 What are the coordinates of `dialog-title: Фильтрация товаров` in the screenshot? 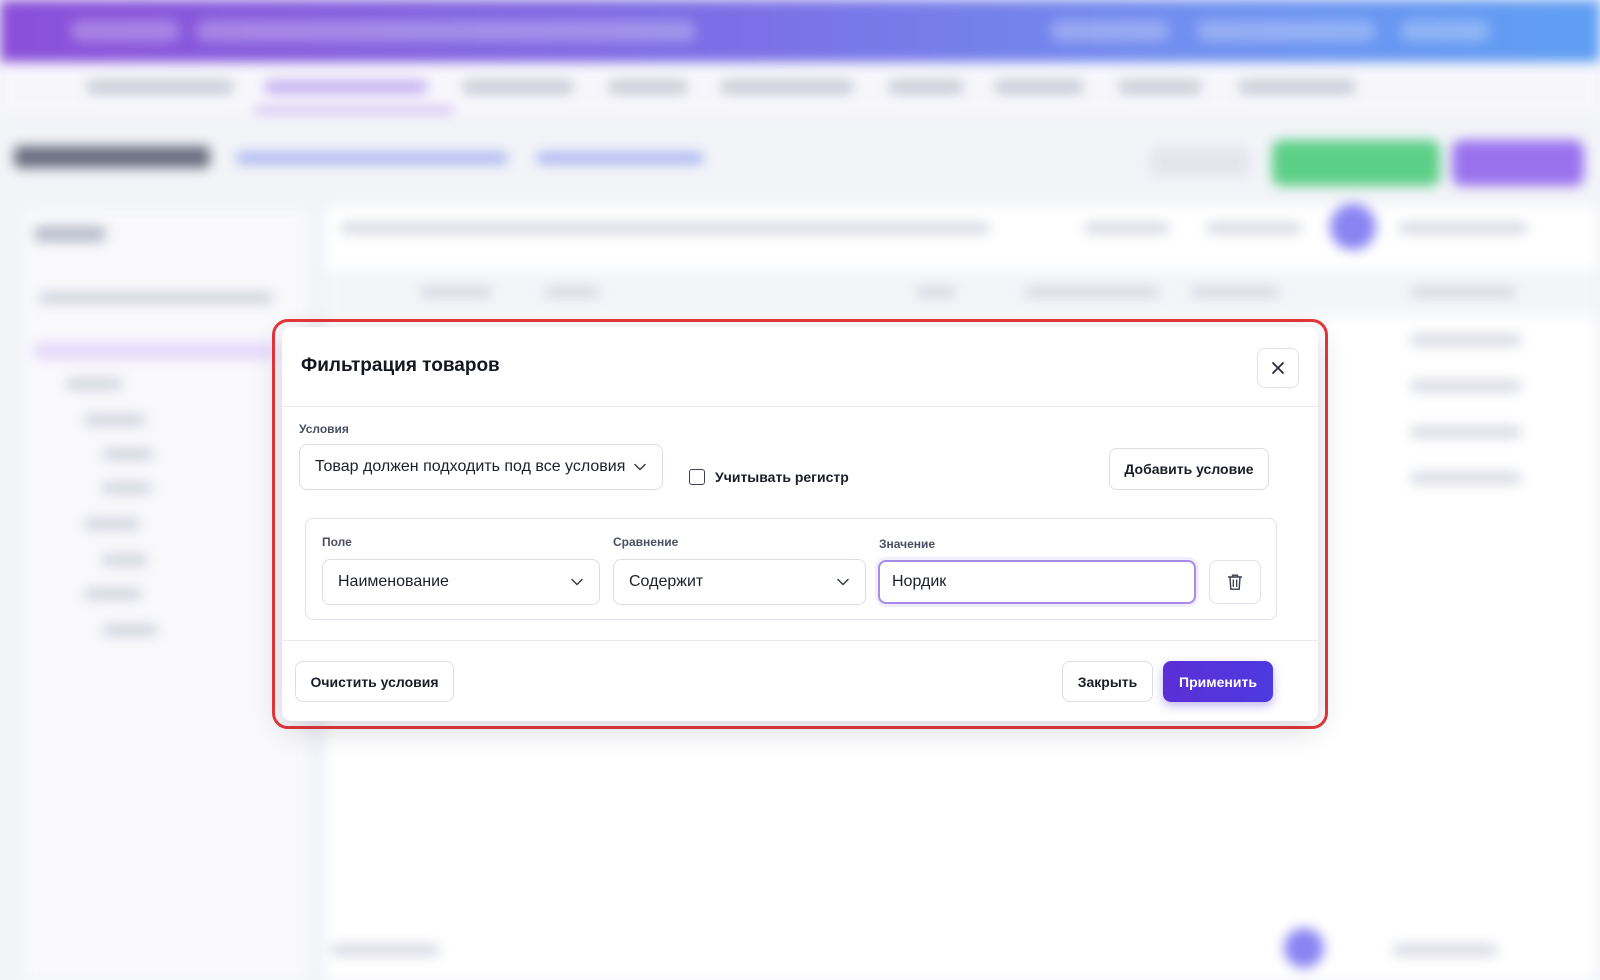 It's located at (400, 365).